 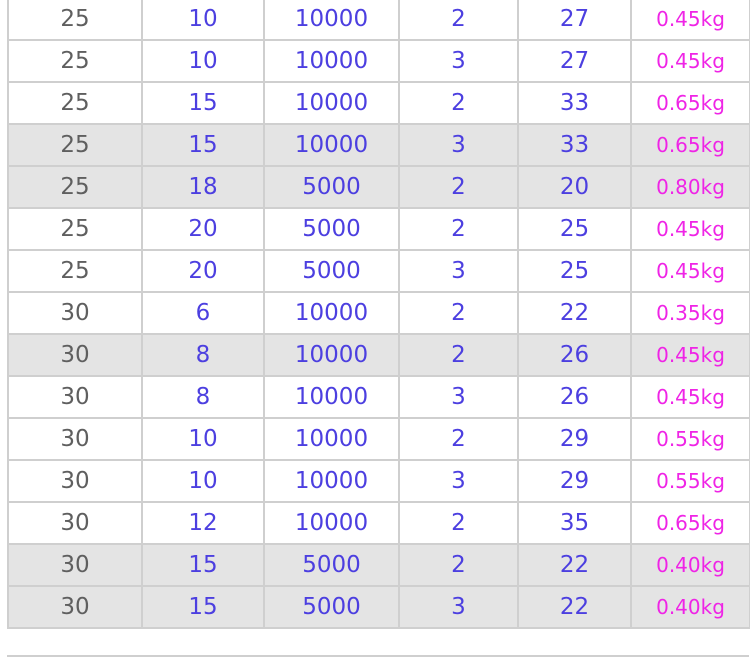 I want to click on col5-cell: 20, so click(x=574, y=187).